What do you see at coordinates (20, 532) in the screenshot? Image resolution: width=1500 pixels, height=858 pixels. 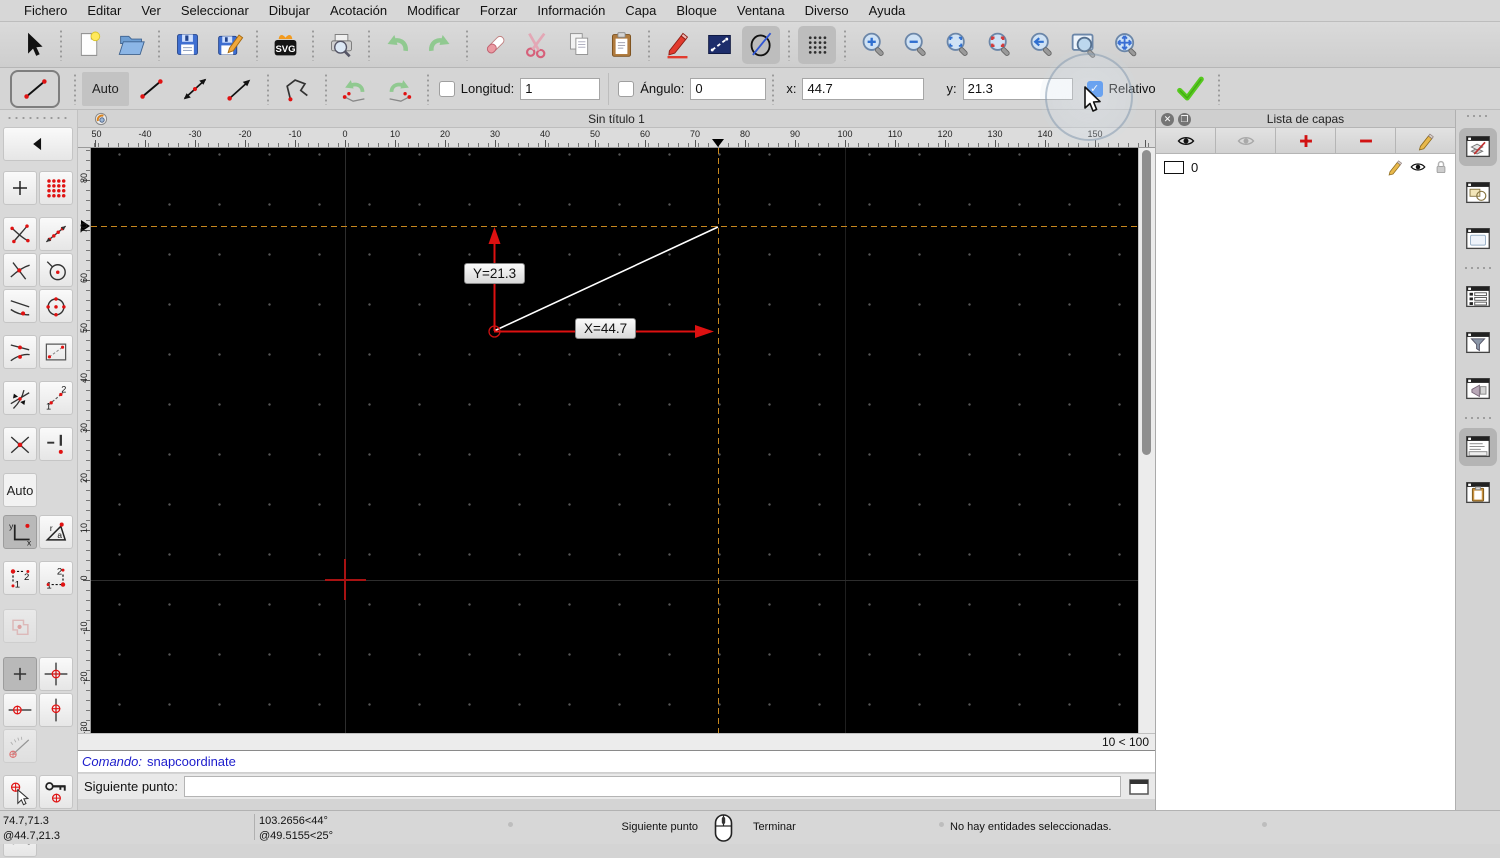 I see `coord-cartesian-button: yx` at bounding box center [20, 532].